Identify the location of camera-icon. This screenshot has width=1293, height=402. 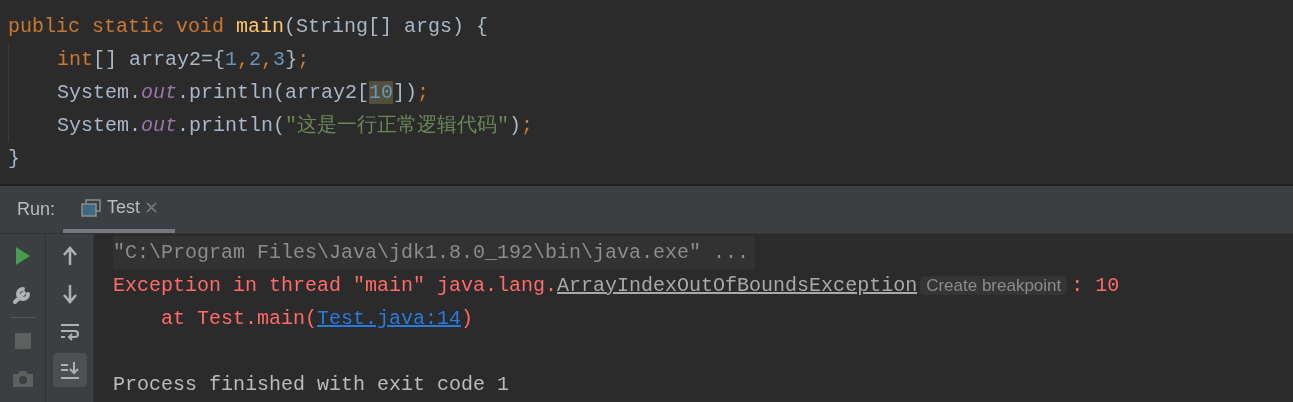
(22, 379).